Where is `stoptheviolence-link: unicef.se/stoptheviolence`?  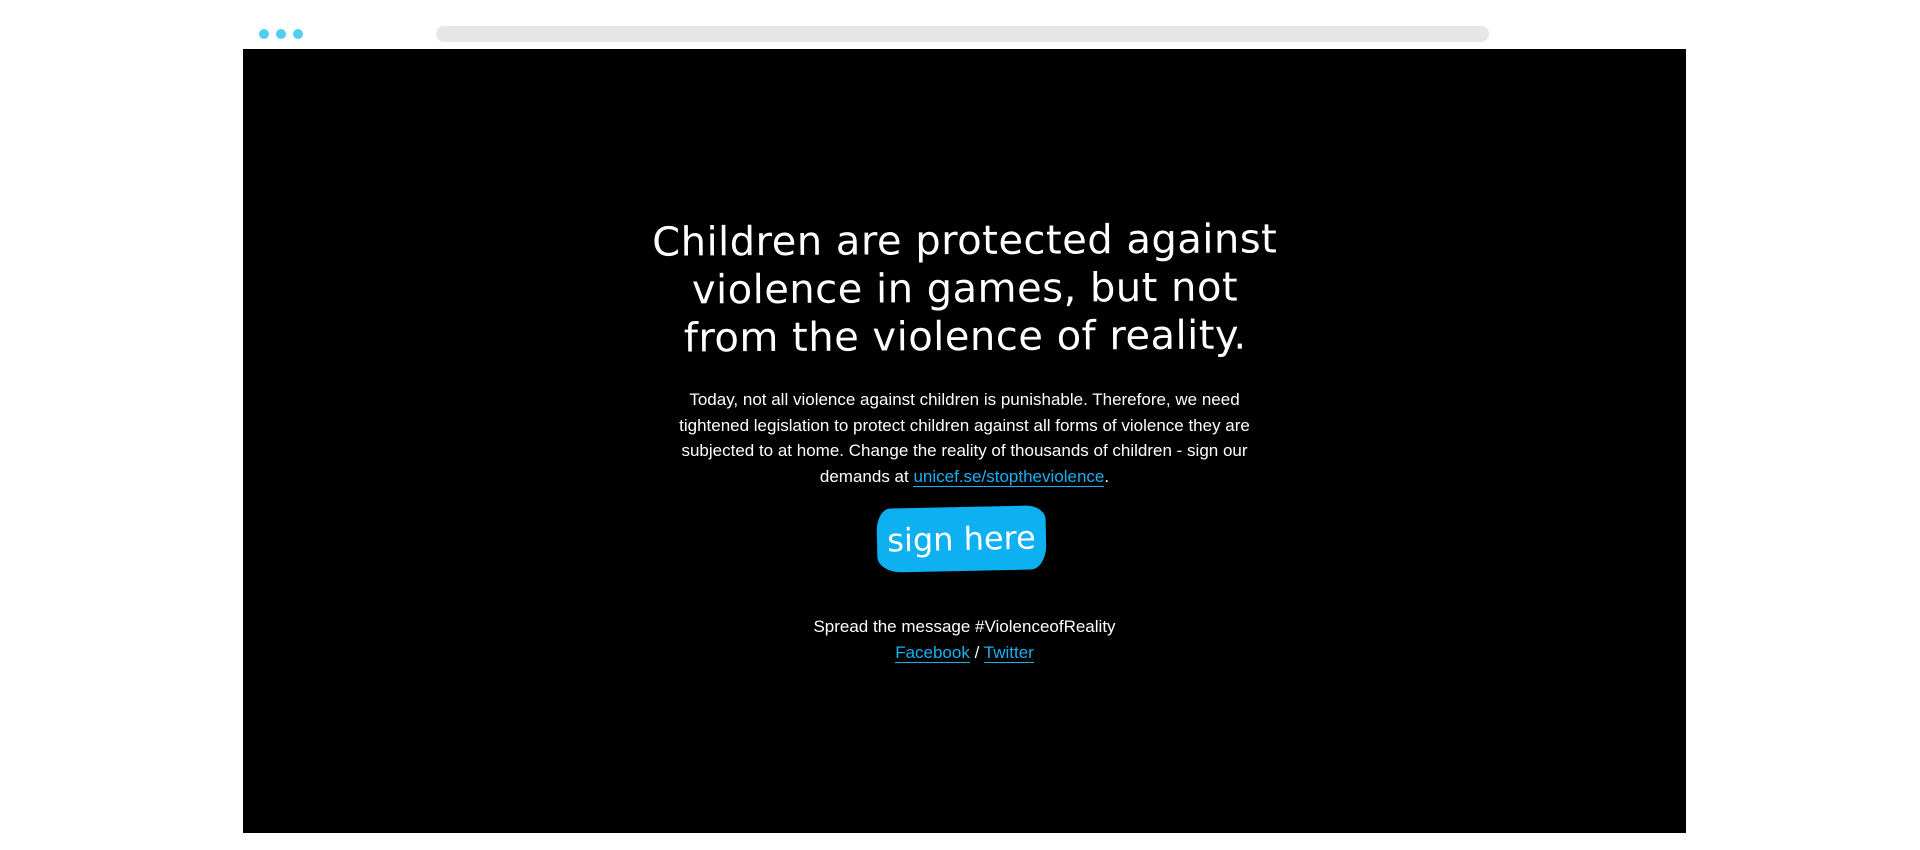
stoptheviolence-link: unicef.se/stoptheviolence is located at coordinates (1009, 476).